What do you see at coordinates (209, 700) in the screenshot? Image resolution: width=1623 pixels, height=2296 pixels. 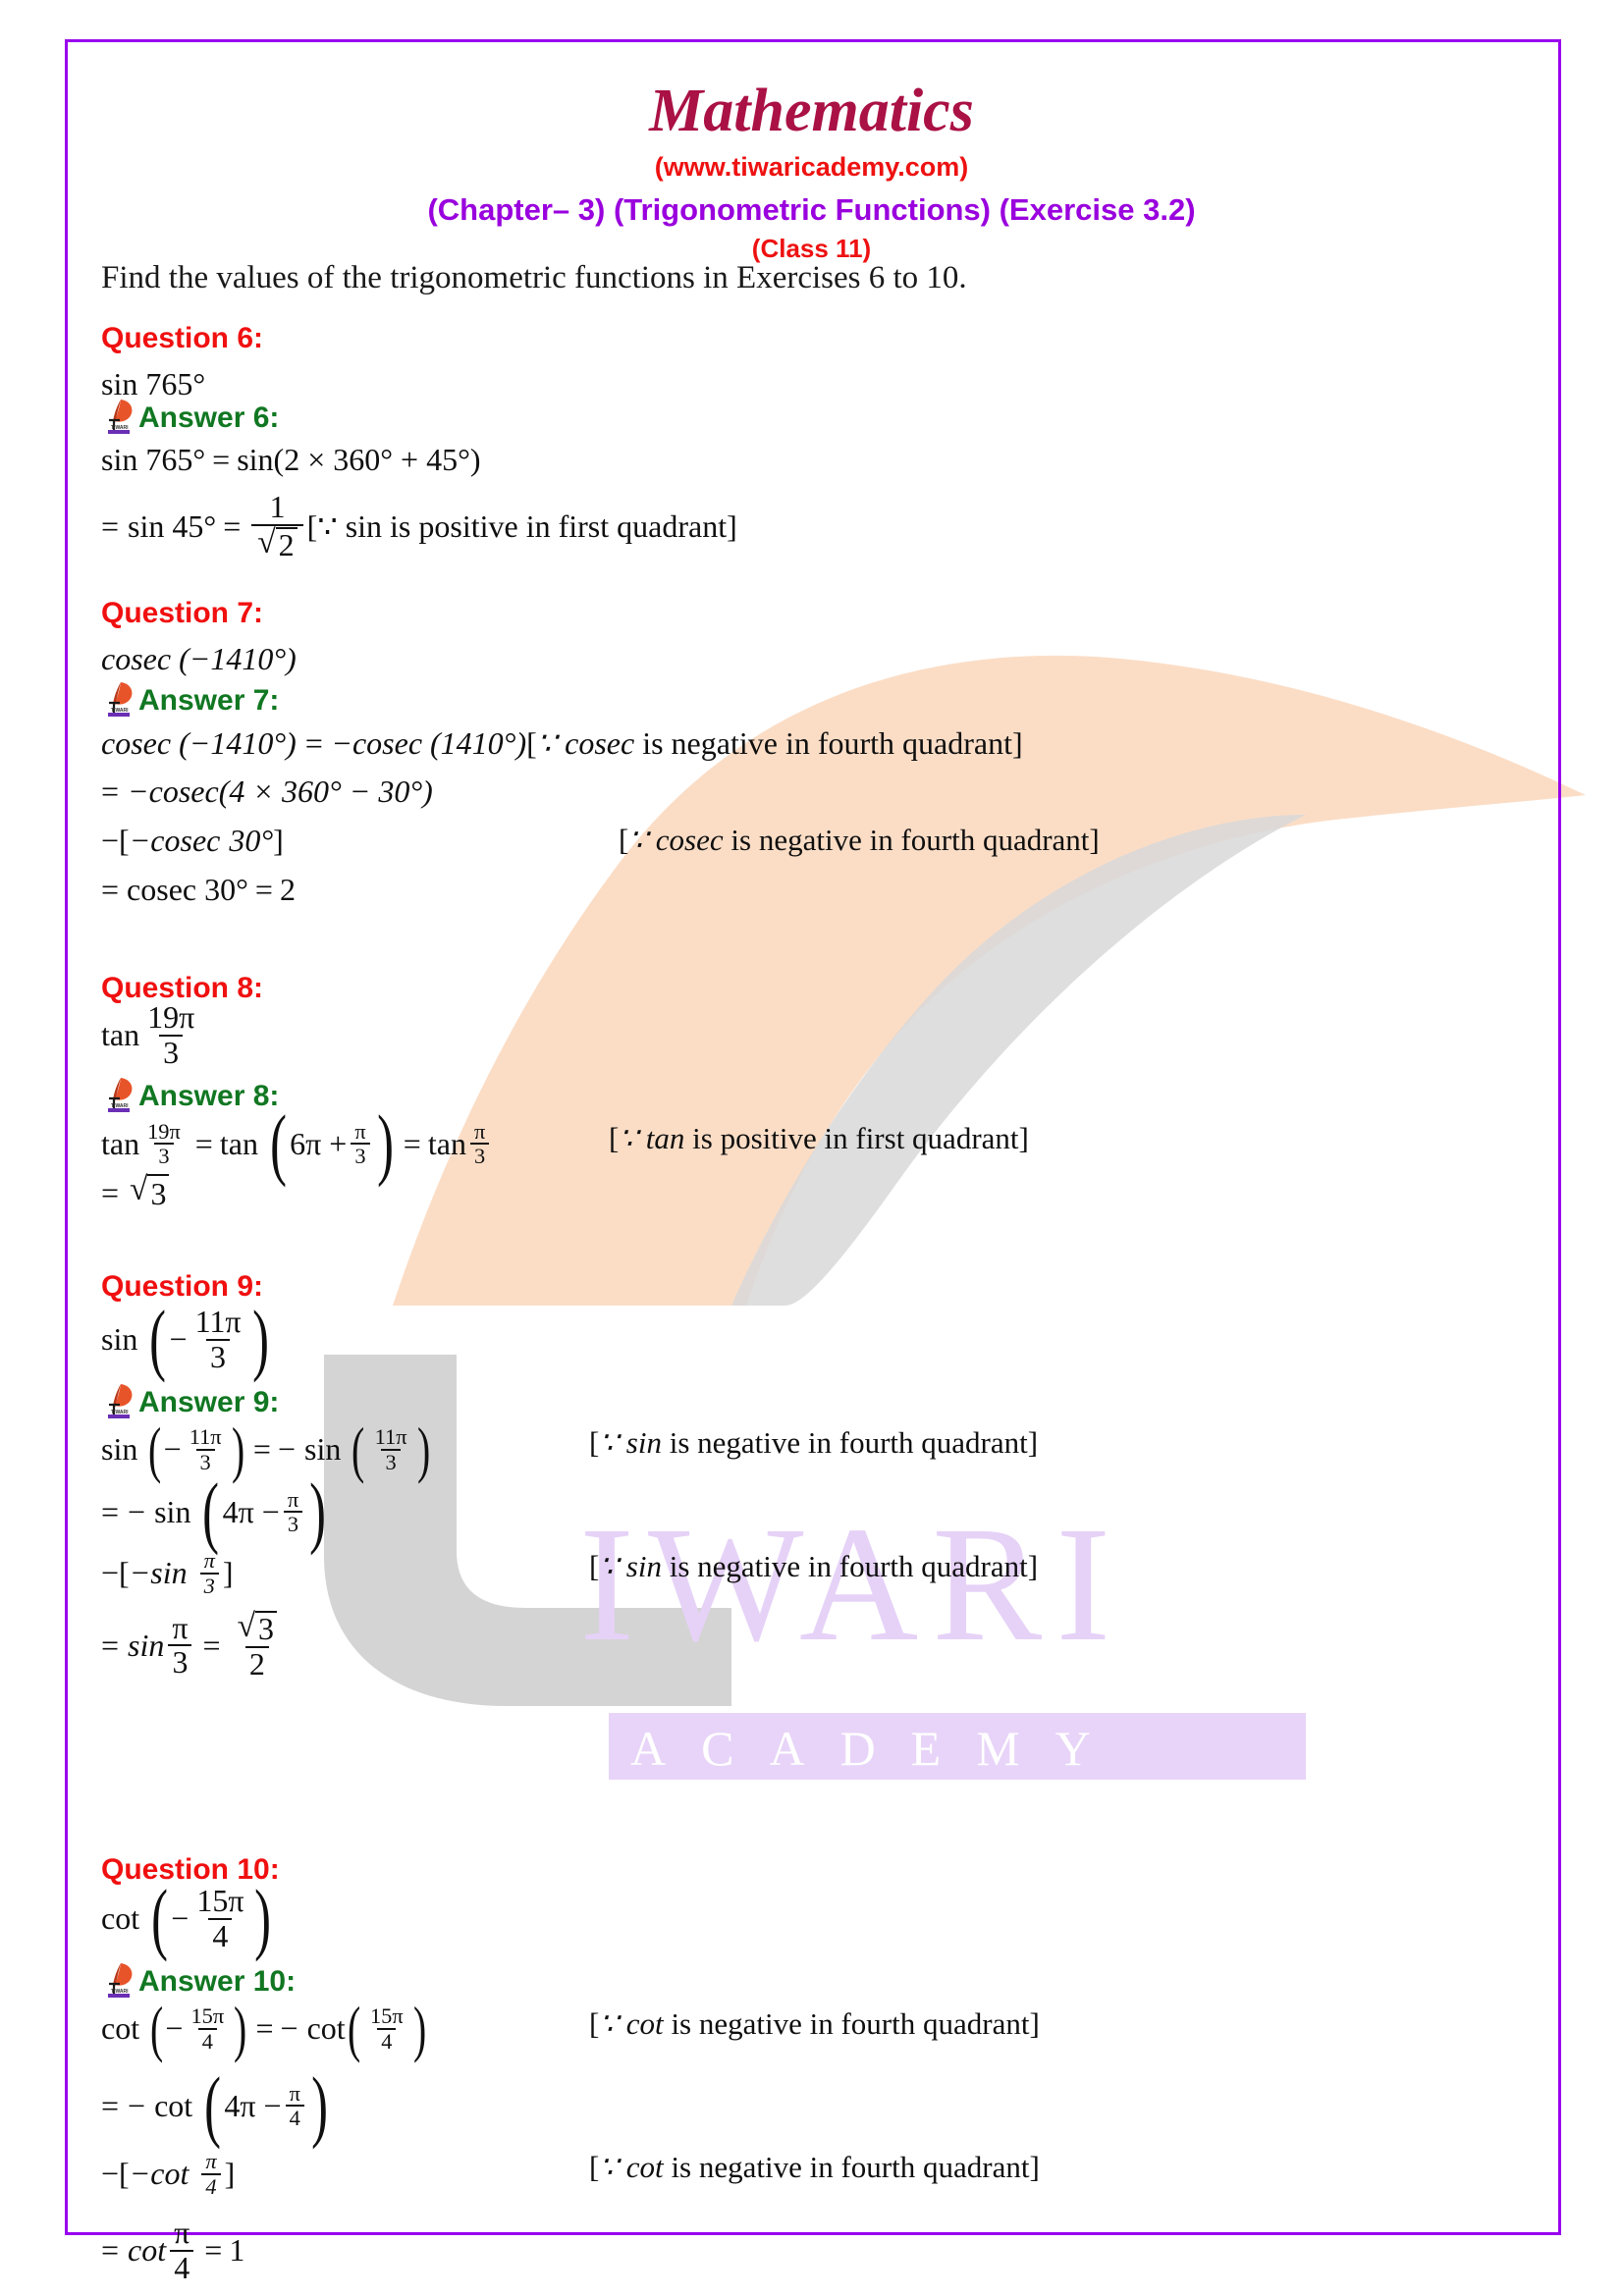 I see `answer-7-label: Answer 7:` at bounding box center [209, 700].